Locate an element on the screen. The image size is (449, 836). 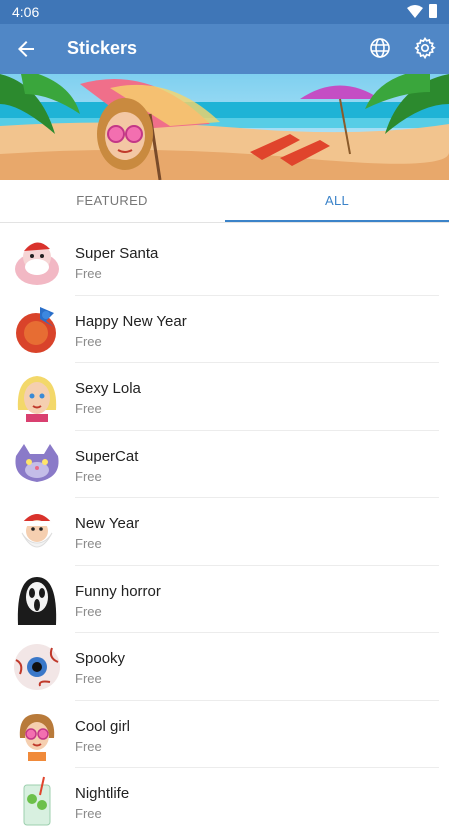
list-item: New Year Free is located at coordinates (224, 532).